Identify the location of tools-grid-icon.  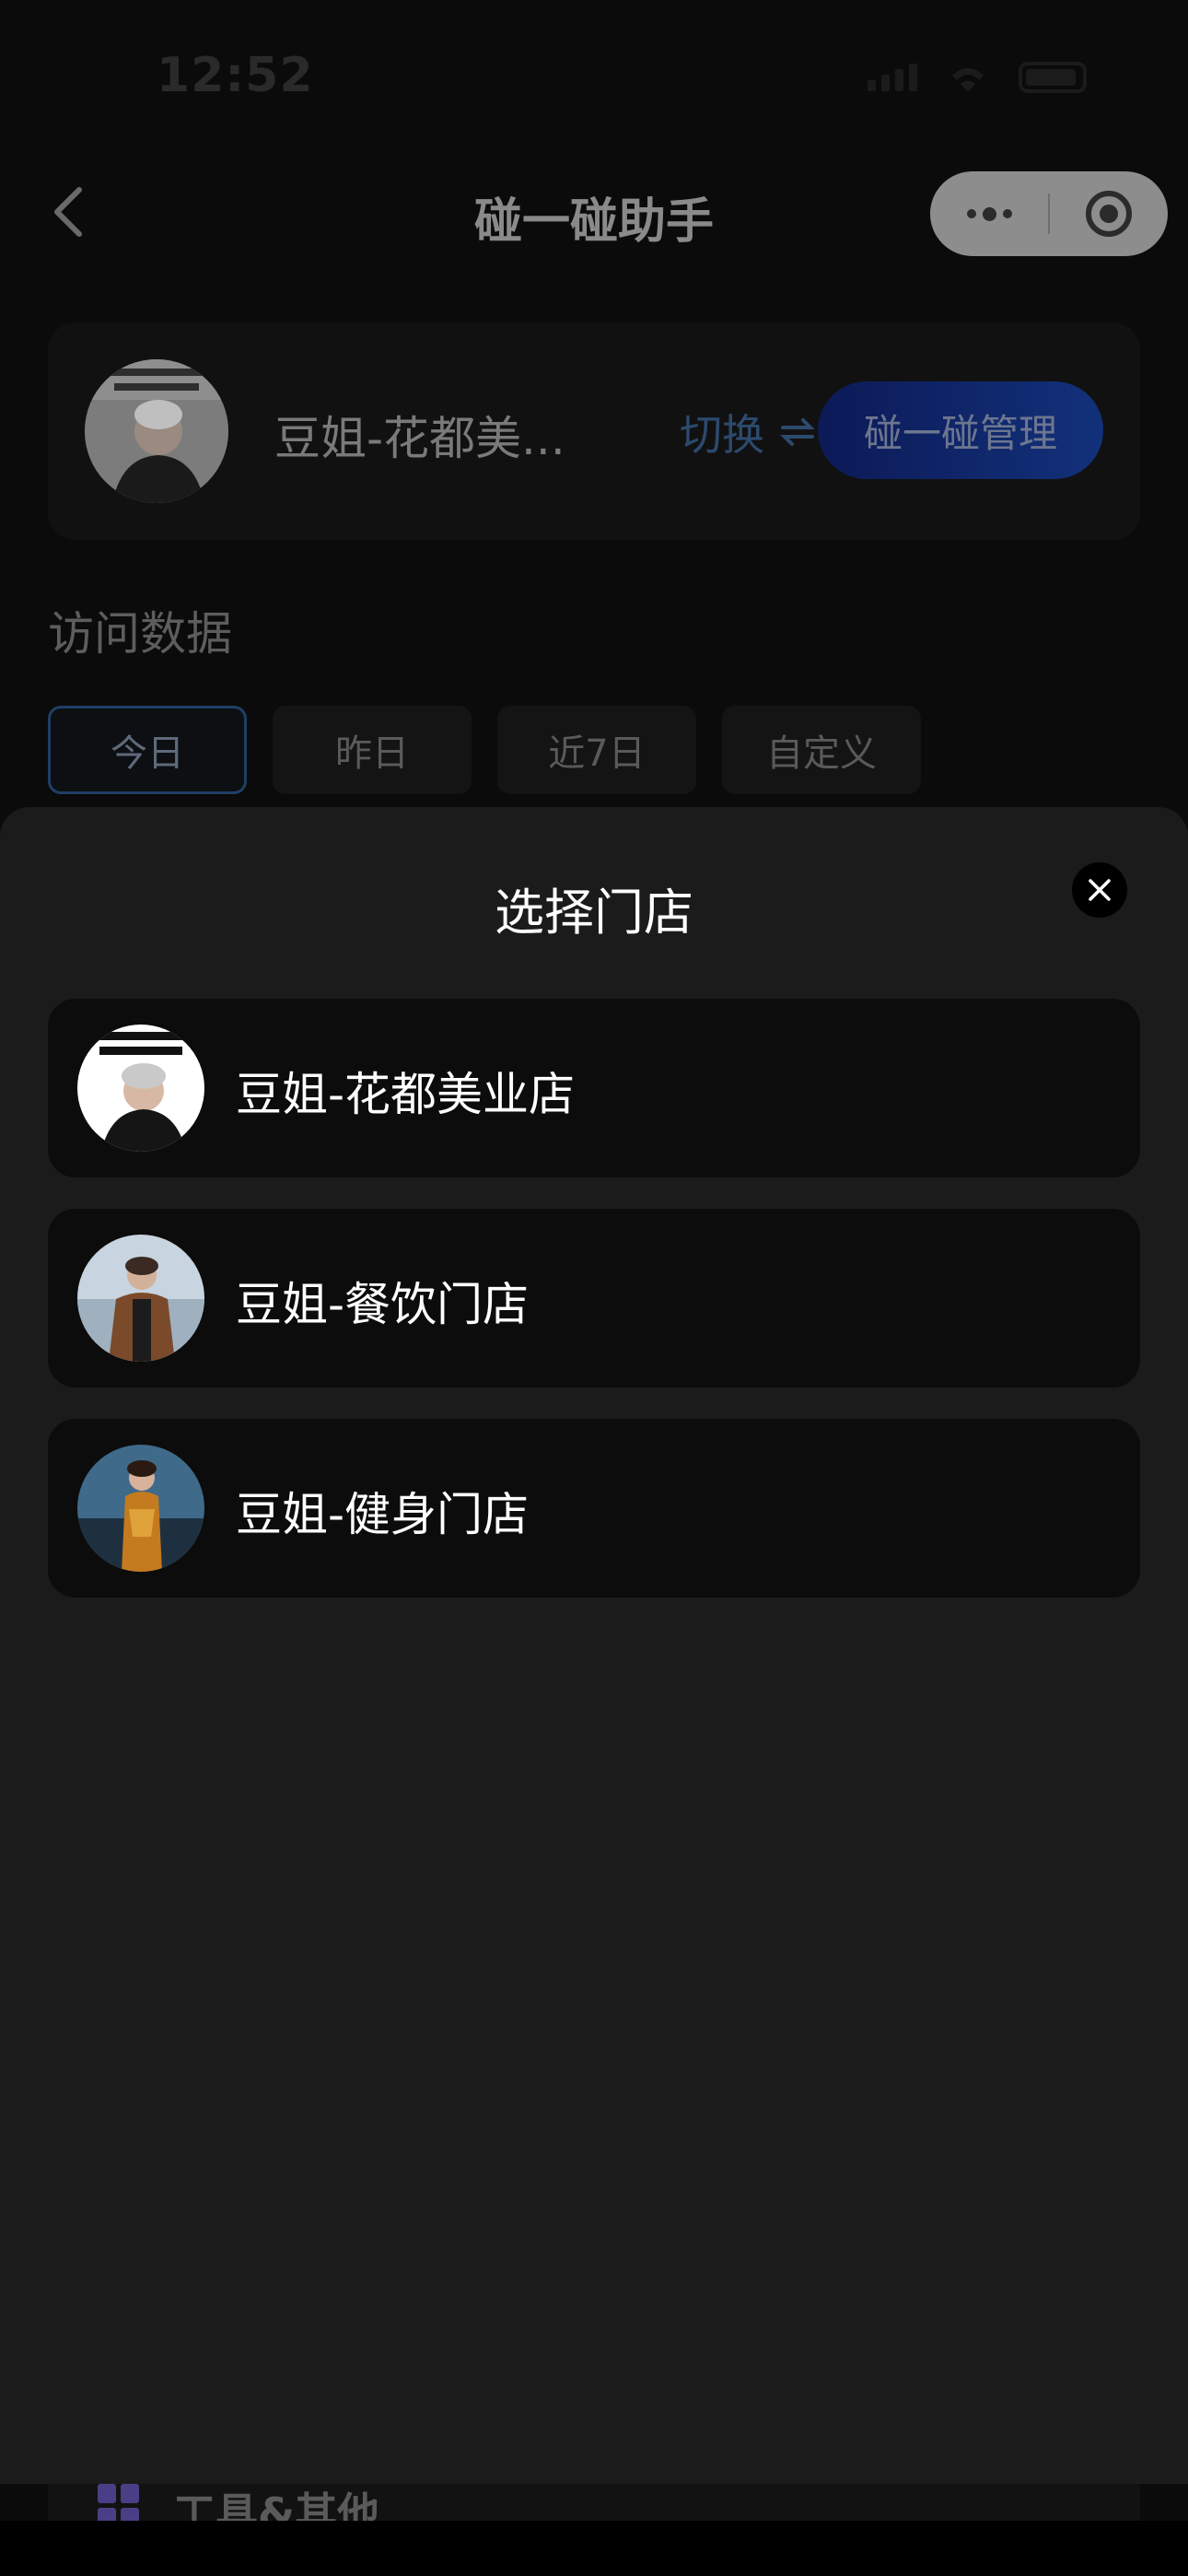
(119, 2502).